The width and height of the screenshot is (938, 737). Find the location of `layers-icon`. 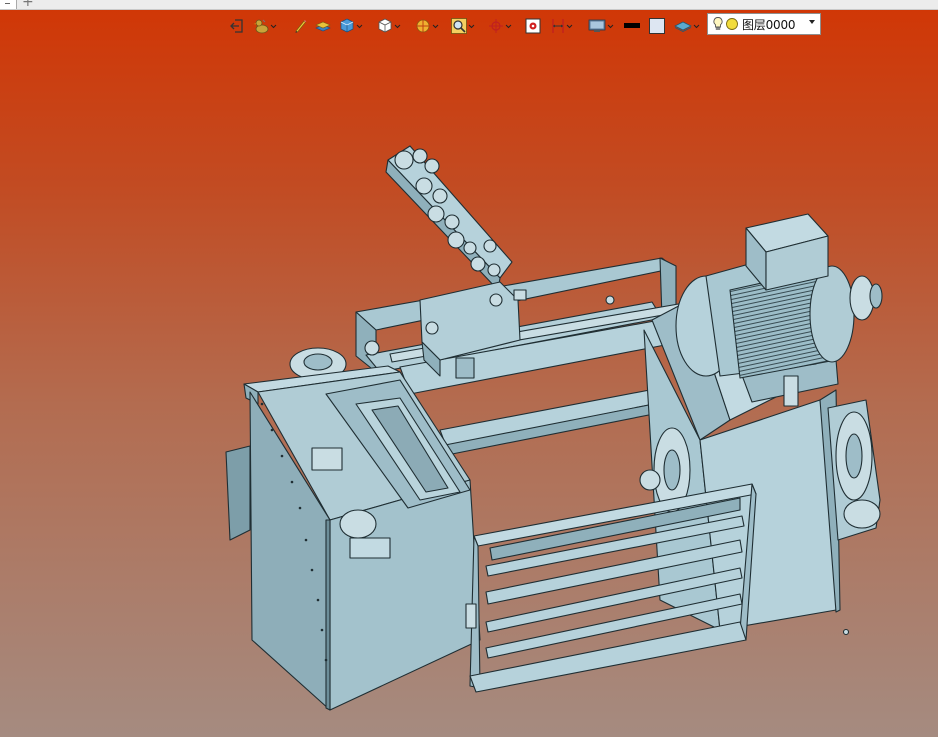

layers-icon is located at coordinates (323, 26).